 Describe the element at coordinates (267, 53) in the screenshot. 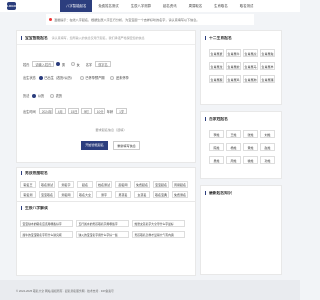

I see `zodiac-item: 生肖属兔` at that location.